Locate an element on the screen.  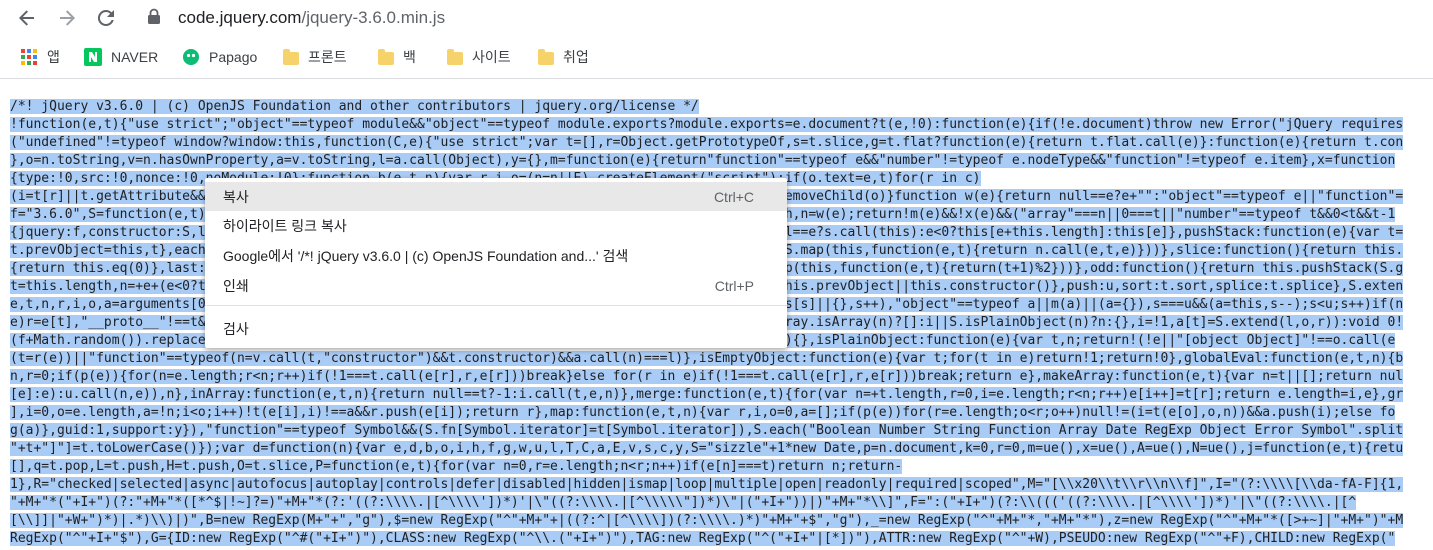
menu-item-label: 복사 is located at coordinates (236, 196).